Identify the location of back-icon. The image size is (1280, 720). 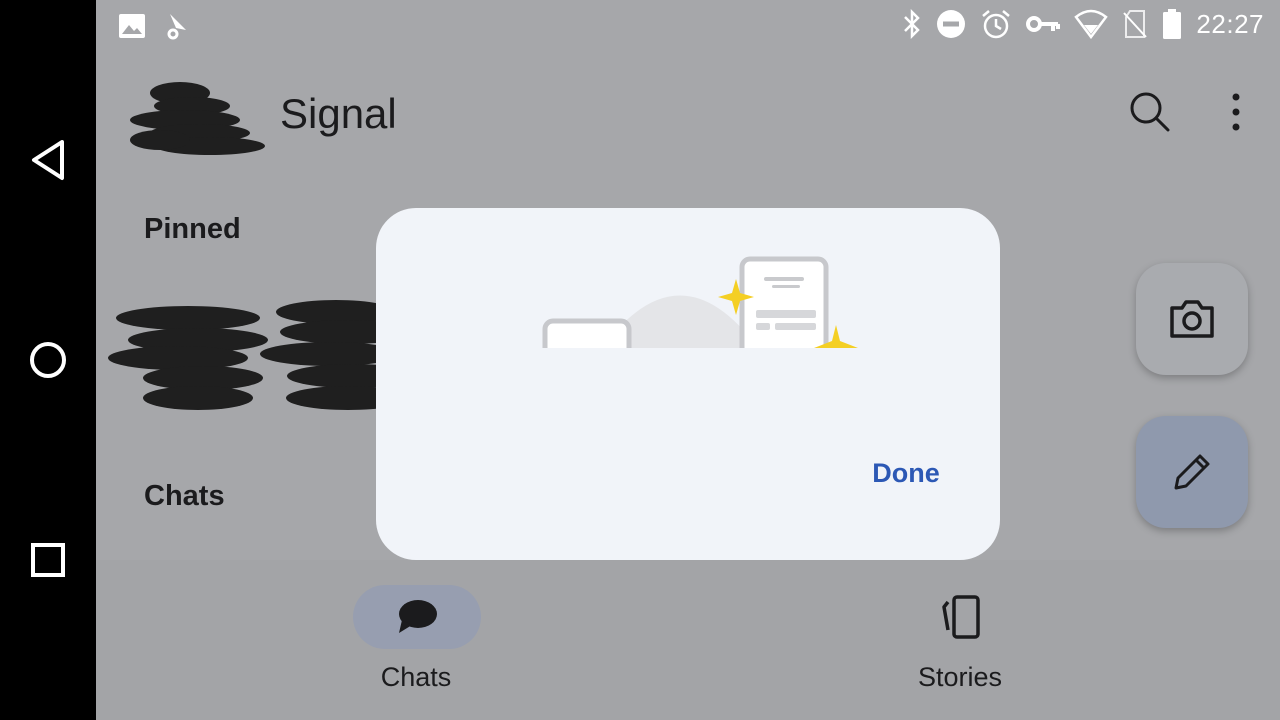
(48, 160).